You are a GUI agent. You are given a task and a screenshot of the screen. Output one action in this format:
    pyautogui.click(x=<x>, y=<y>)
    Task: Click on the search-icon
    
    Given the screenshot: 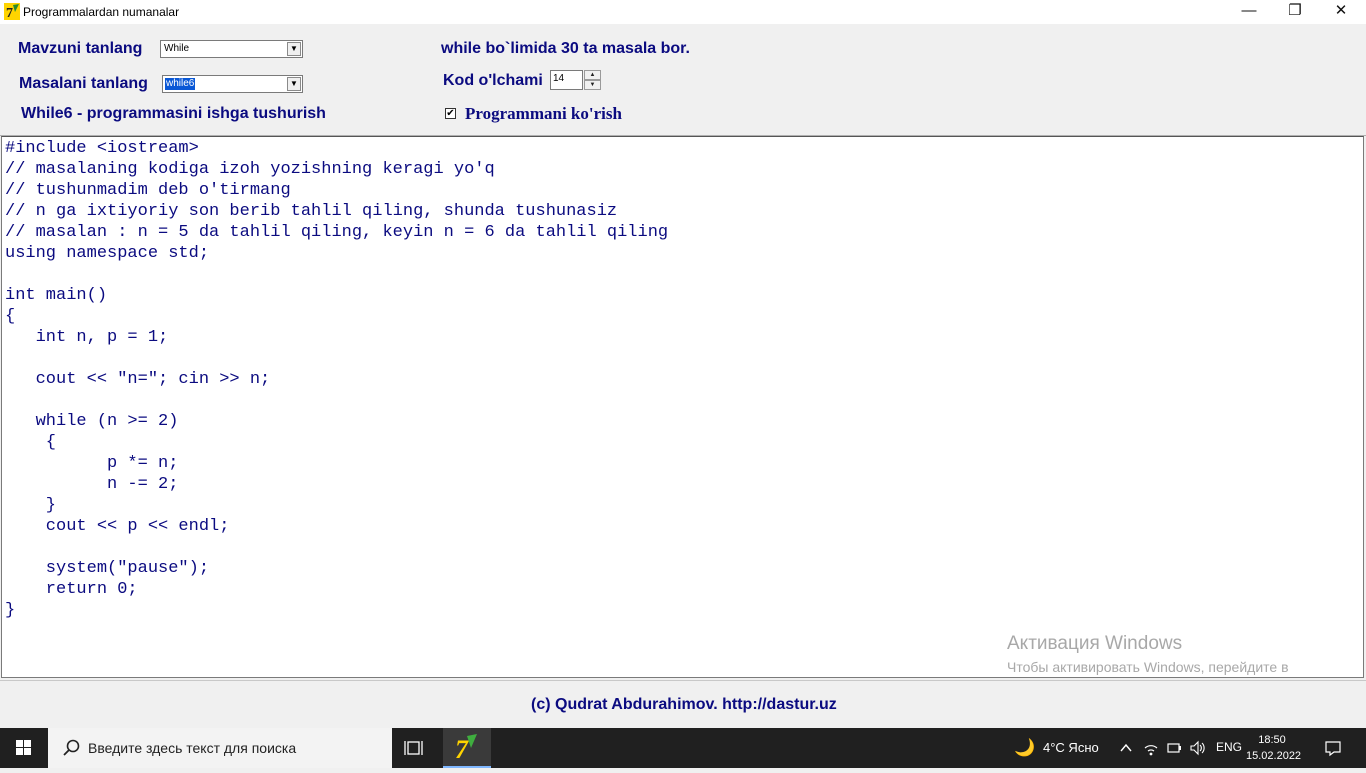 What is the action you would take?
    pyautogui.click(x=71, y=747)
    